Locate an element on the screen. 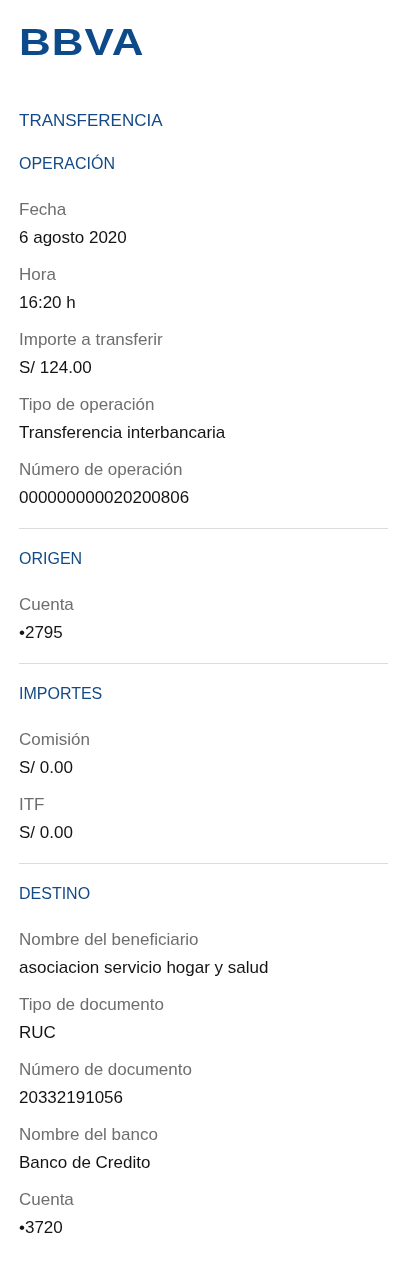 The width and height of the screenshot is (406, 1280). field-label: Fecha is located at coordinates (43, 210).